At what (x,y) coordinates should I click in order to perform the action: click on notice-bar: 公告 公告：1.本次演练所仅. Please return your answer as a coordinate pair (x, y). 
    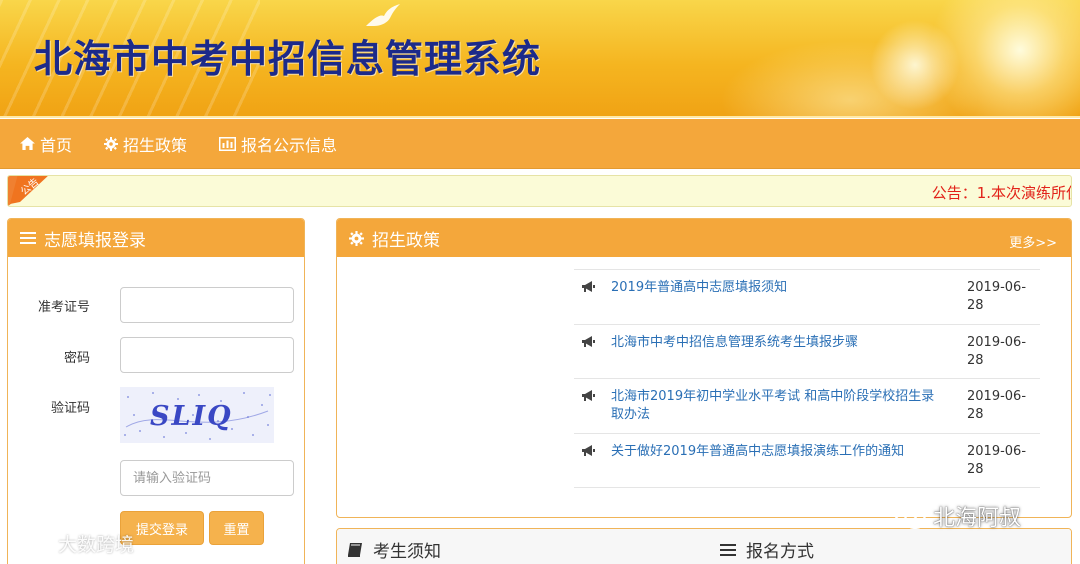
    Looking at the image, I should click on (539, 191).